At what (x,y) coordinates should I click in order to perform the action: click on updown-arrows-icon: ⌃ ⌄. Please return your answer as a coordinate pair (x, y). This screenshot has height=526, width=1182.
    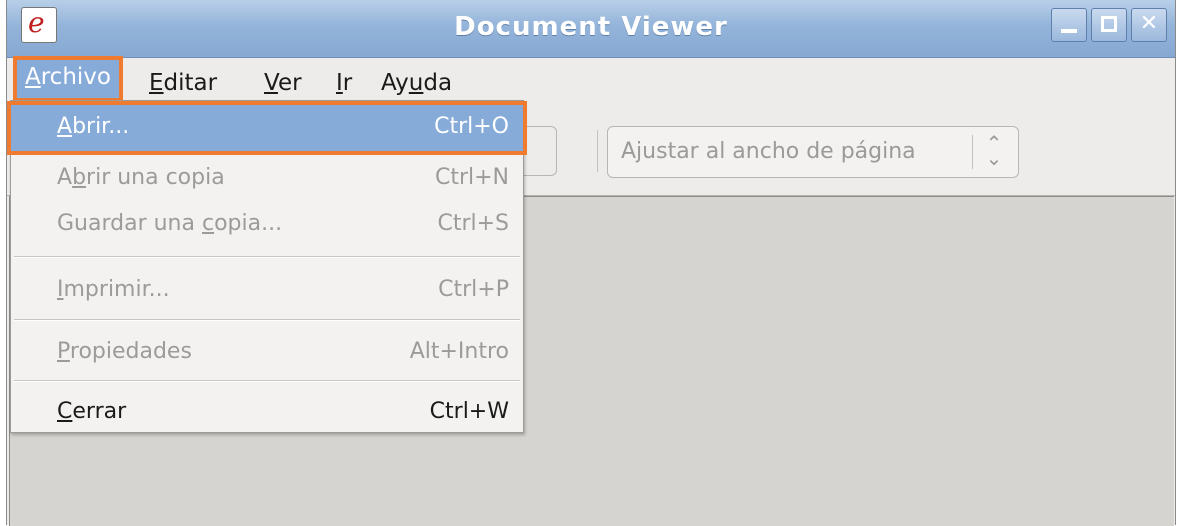
    Looking at the image, I should click on (994, 150).